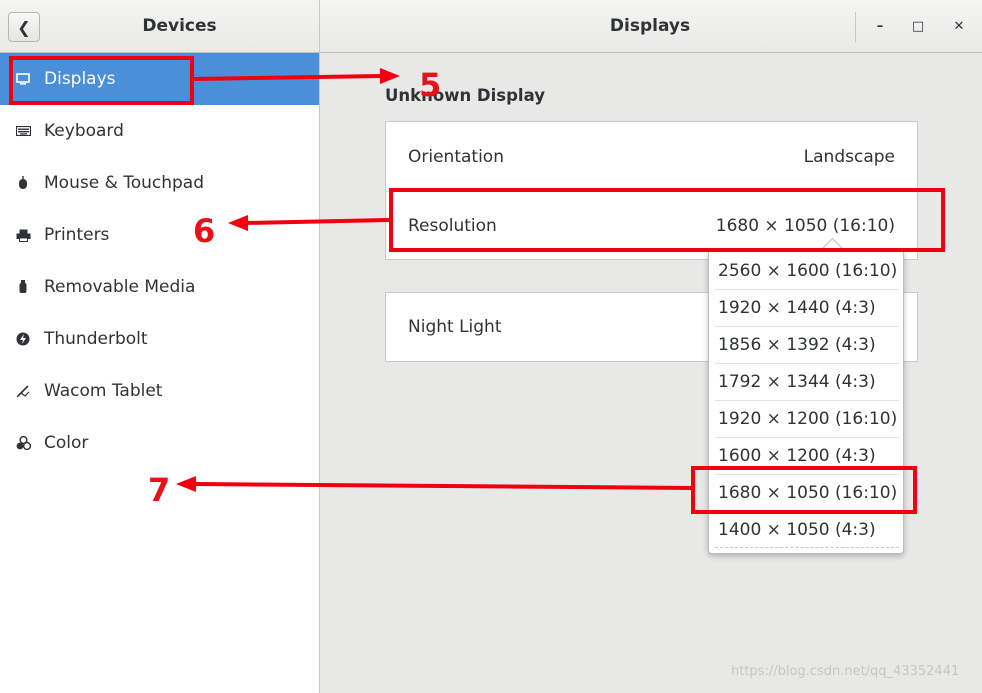 Image resolution: width=982 pixels, height=693 pixels. Describe the element at coordinates (855, 27) in the screenshot. I see `header-separator` at that location.